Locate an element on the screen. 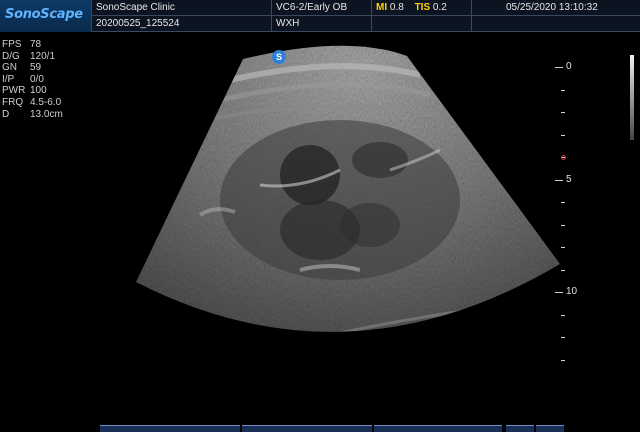  bottom-toolbar is located at coordinates (370, 428).